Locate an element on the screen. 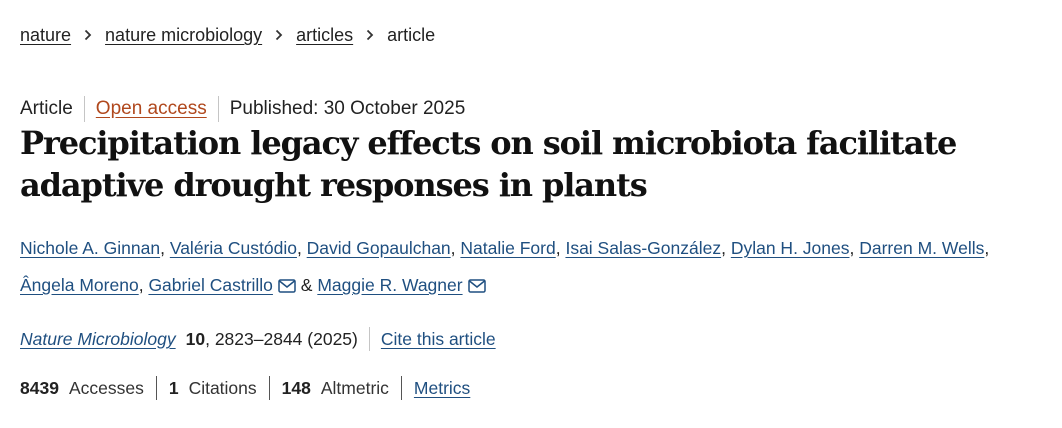 The image size is (1062, 428). author-link: Isai Salas-González is located at coordinates (643, 248).